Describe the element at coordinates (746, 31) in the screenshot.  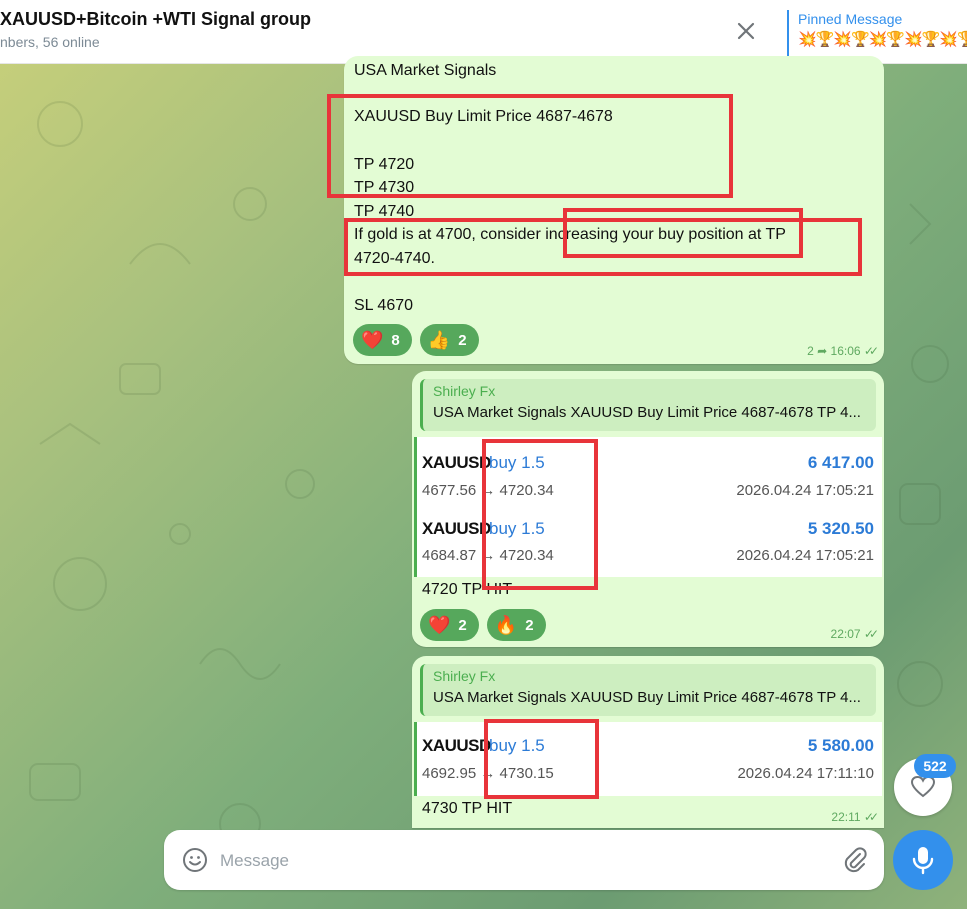
I see `close-icon` at that location.